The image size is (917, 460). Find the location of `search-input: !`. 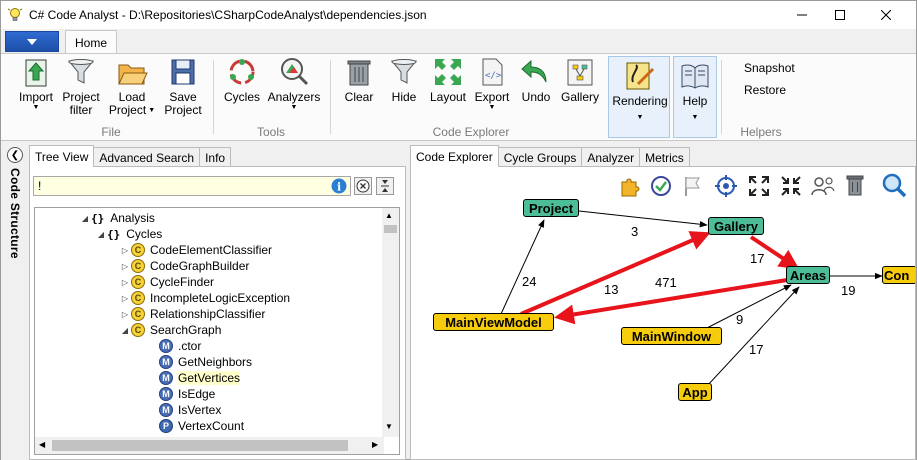

search-input: ! is located at coordinates (192, 186).